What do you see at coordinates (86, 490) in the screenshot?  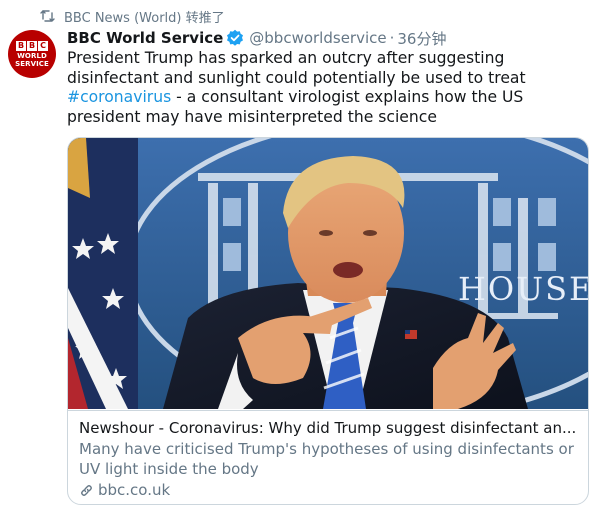 I see `link-icon` at bounding box center [86, 490].